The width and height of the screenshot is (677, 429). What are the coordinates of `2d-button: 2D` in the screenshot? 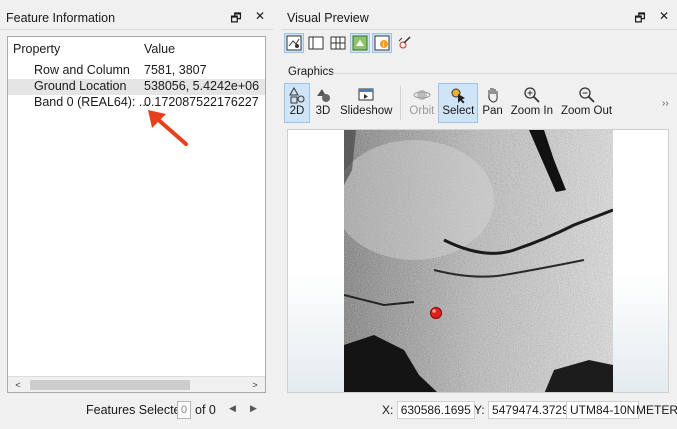 It's located at (297, 103).